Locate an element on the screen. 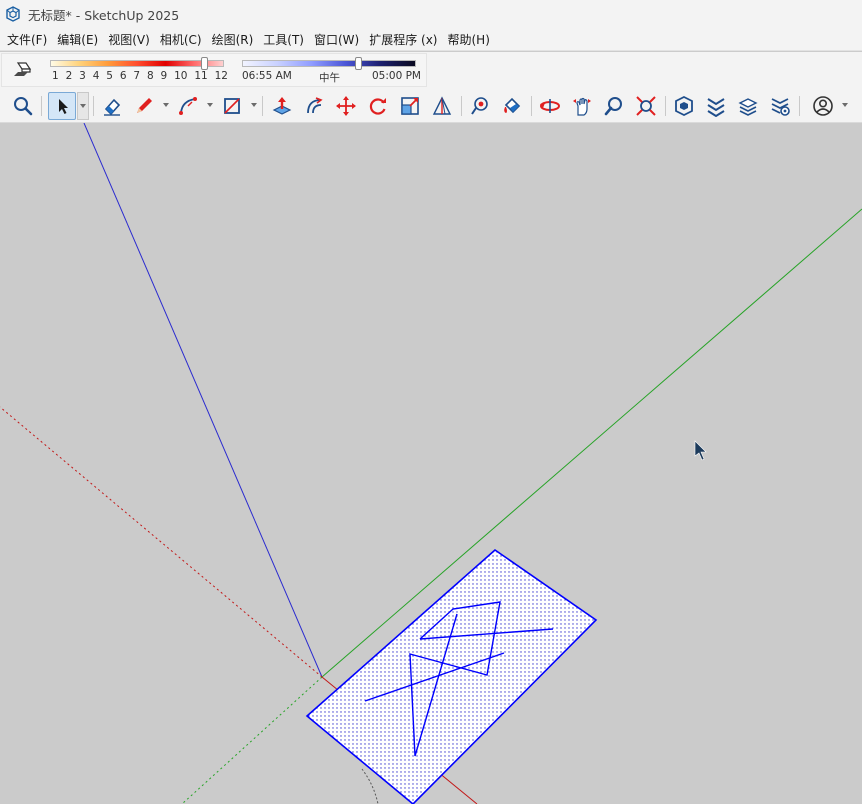 This screenshot has width=862, height=804. tape-measure-tool-button is located at coordinates (480, 106).